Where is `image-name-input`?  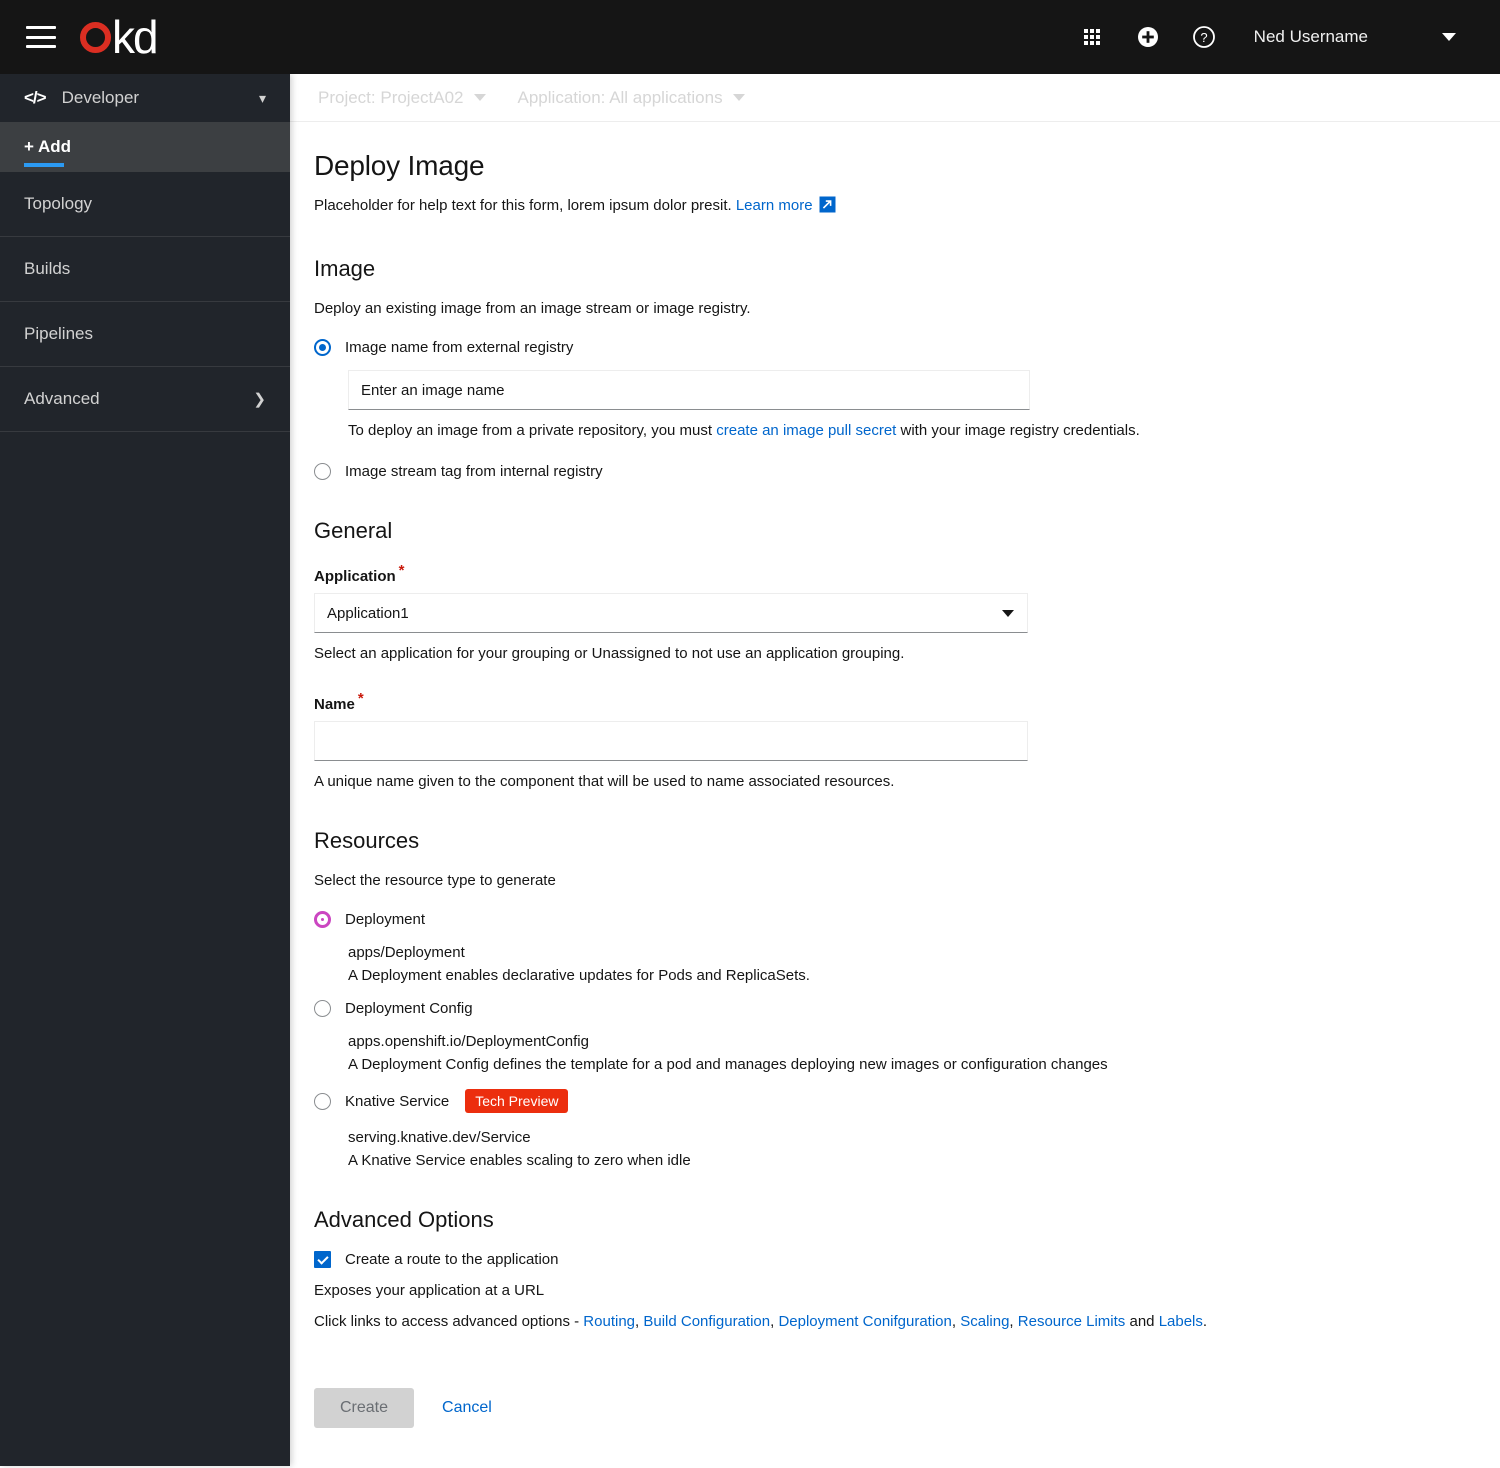 image-name-input is located at coordinates (689, 390).